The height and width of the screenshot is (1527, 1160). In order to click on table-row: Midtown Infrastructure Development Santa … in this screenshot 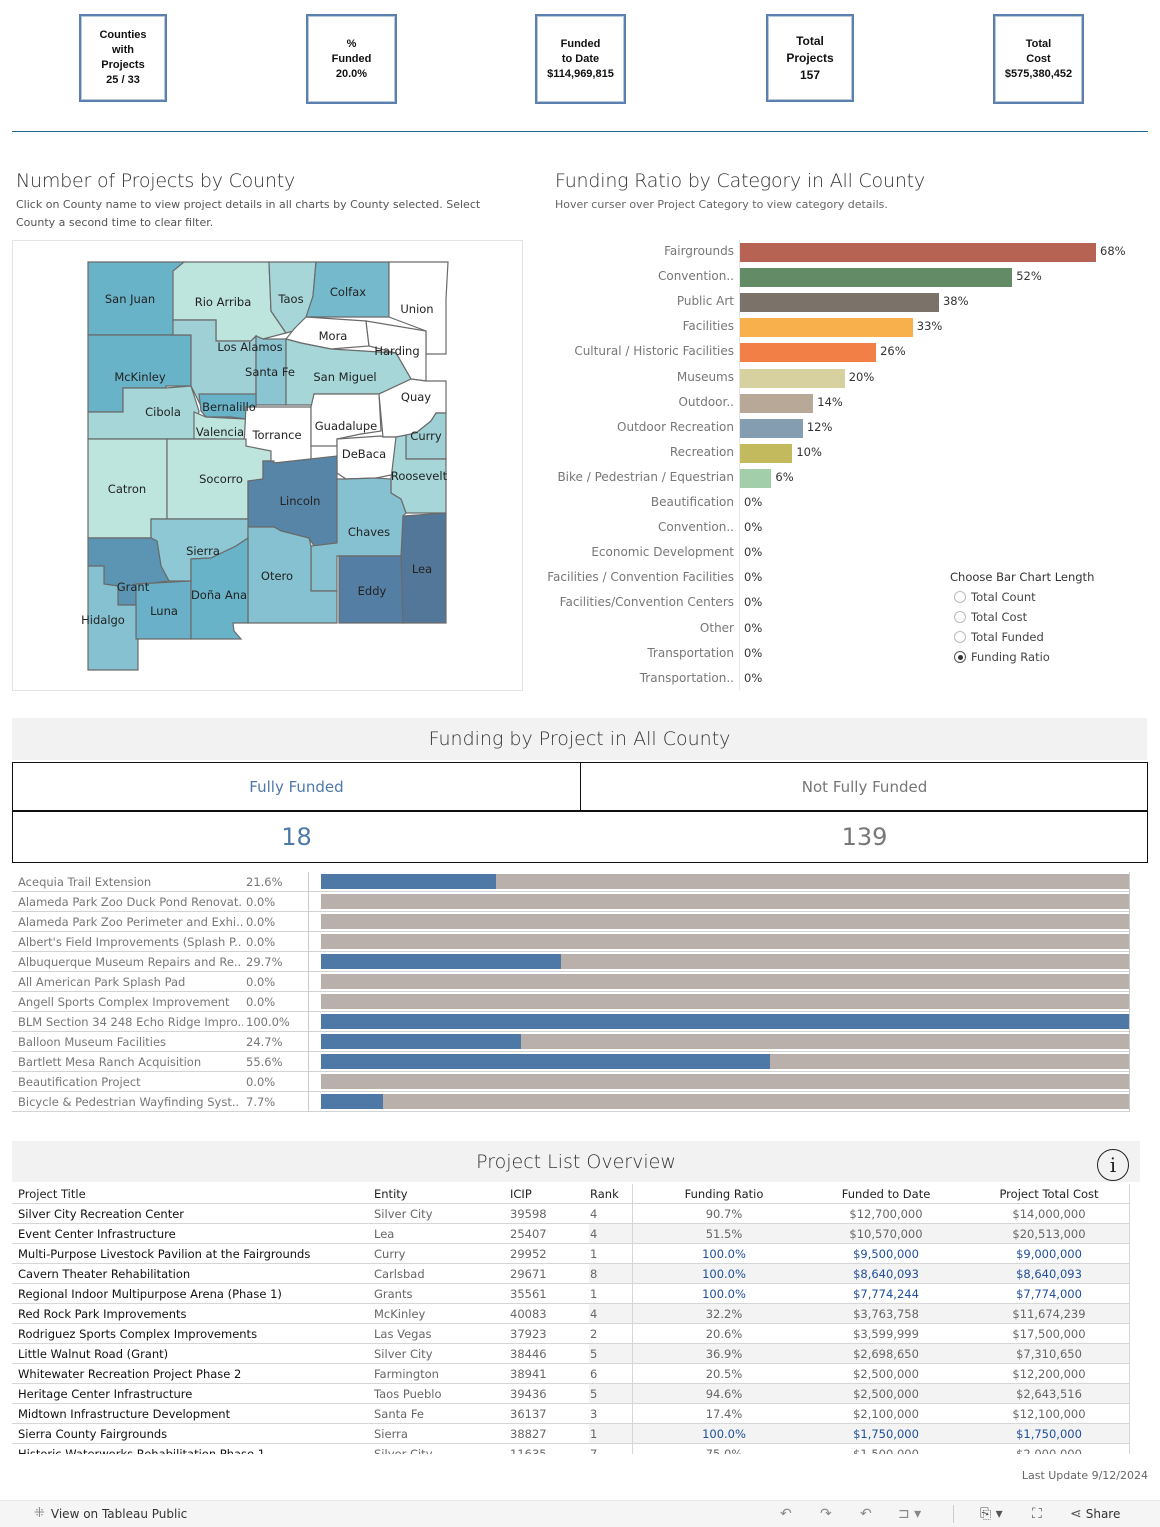, I will do `click(571, 1414)`.